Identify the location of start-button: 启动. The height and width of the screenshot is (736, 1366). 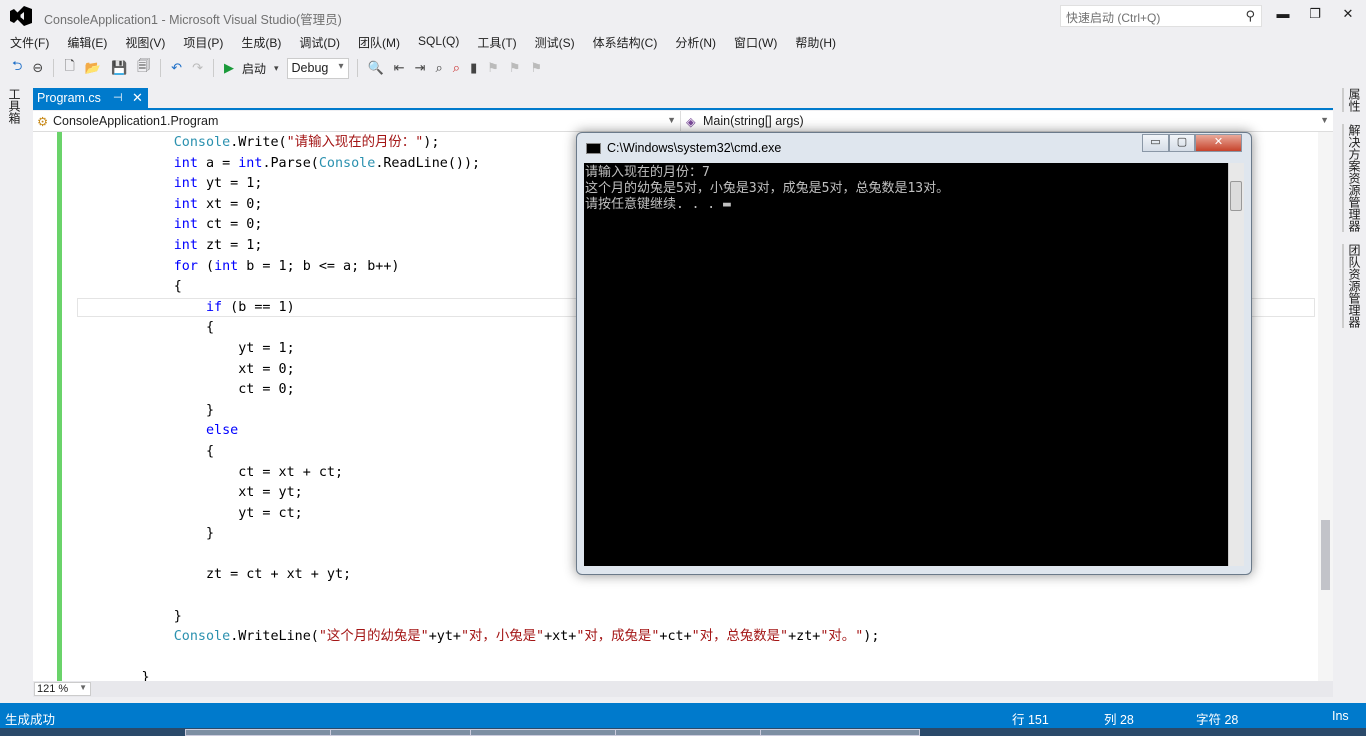
(254, 68).